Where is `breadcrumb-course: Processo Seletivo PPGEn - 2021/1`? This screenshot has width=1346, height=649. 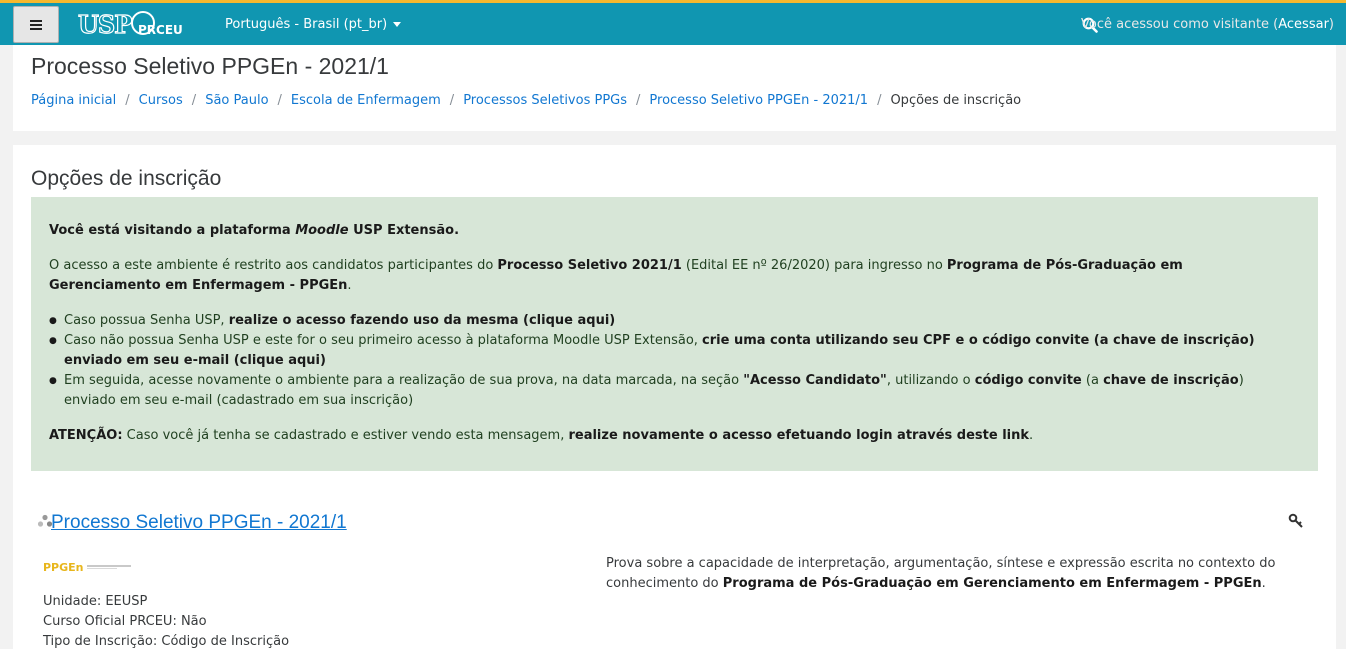 breadcrumb-course: Processo Seletivo PPGEn - 2021/1 is located at coordinates (758, 100).